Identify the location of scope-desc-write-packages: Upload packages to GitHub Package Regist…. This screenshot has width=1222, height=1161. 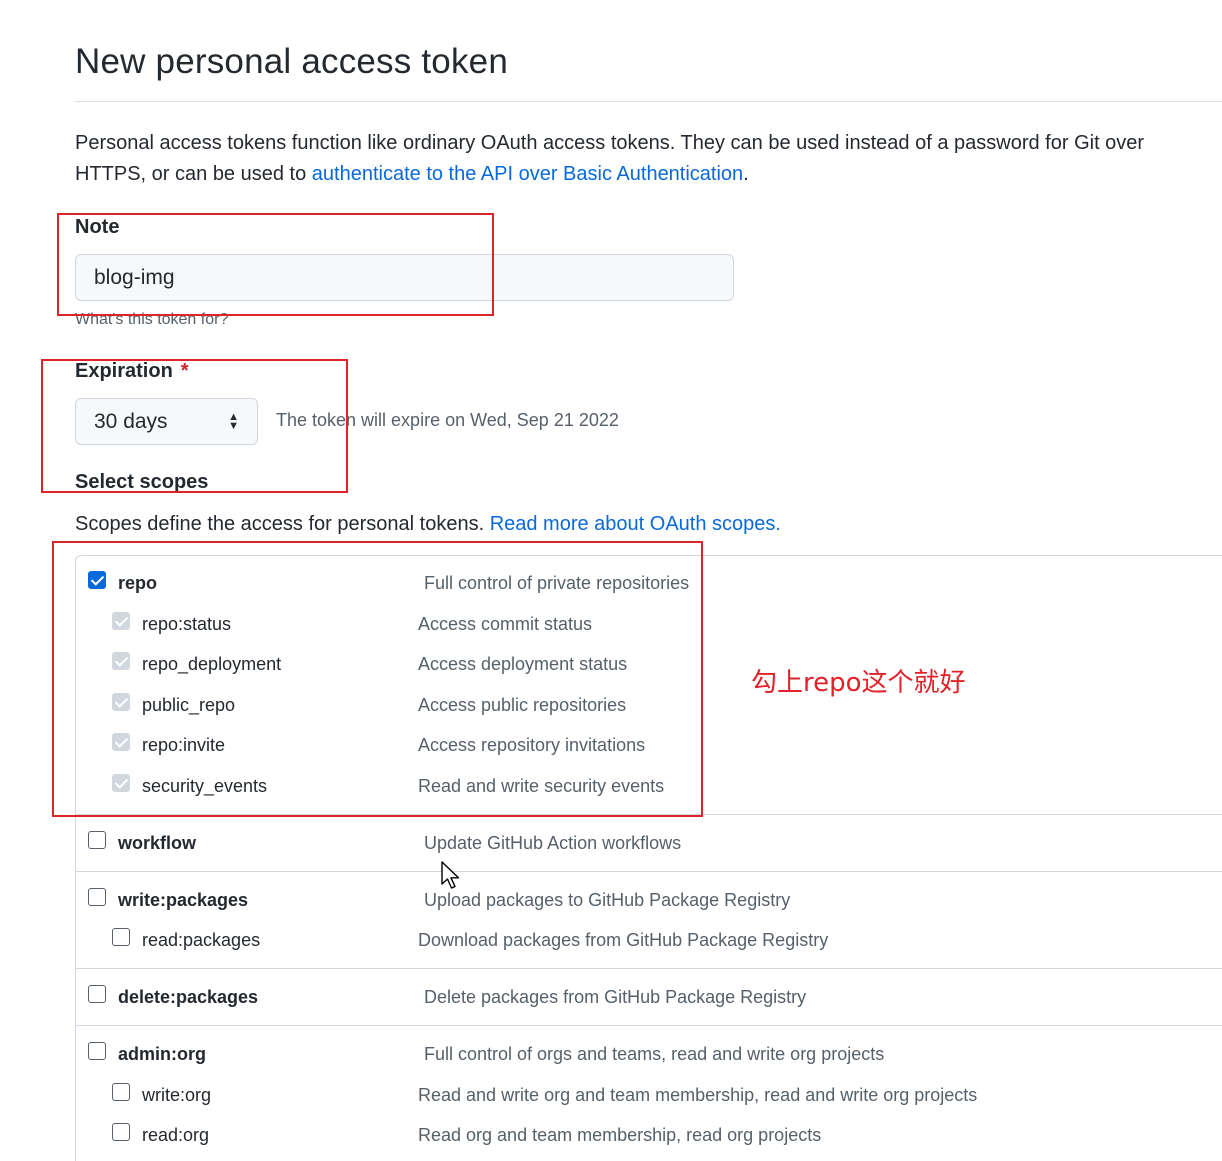
(607, 900).